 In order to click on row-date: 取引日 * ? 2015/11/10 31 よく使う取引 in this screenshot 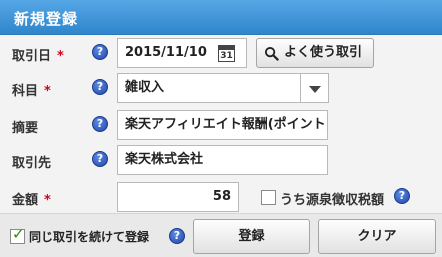, I will do `click(221, 53)`.